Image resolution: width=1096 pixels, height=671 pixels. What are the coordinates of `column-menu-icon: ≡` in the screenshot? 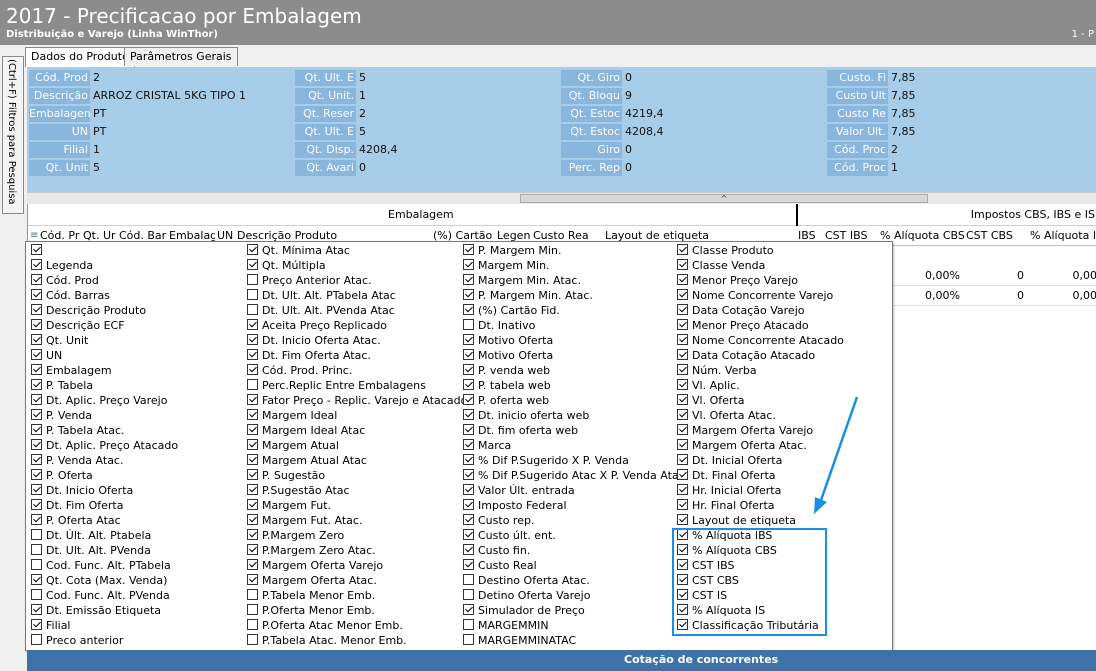 It's located at (34, 235).